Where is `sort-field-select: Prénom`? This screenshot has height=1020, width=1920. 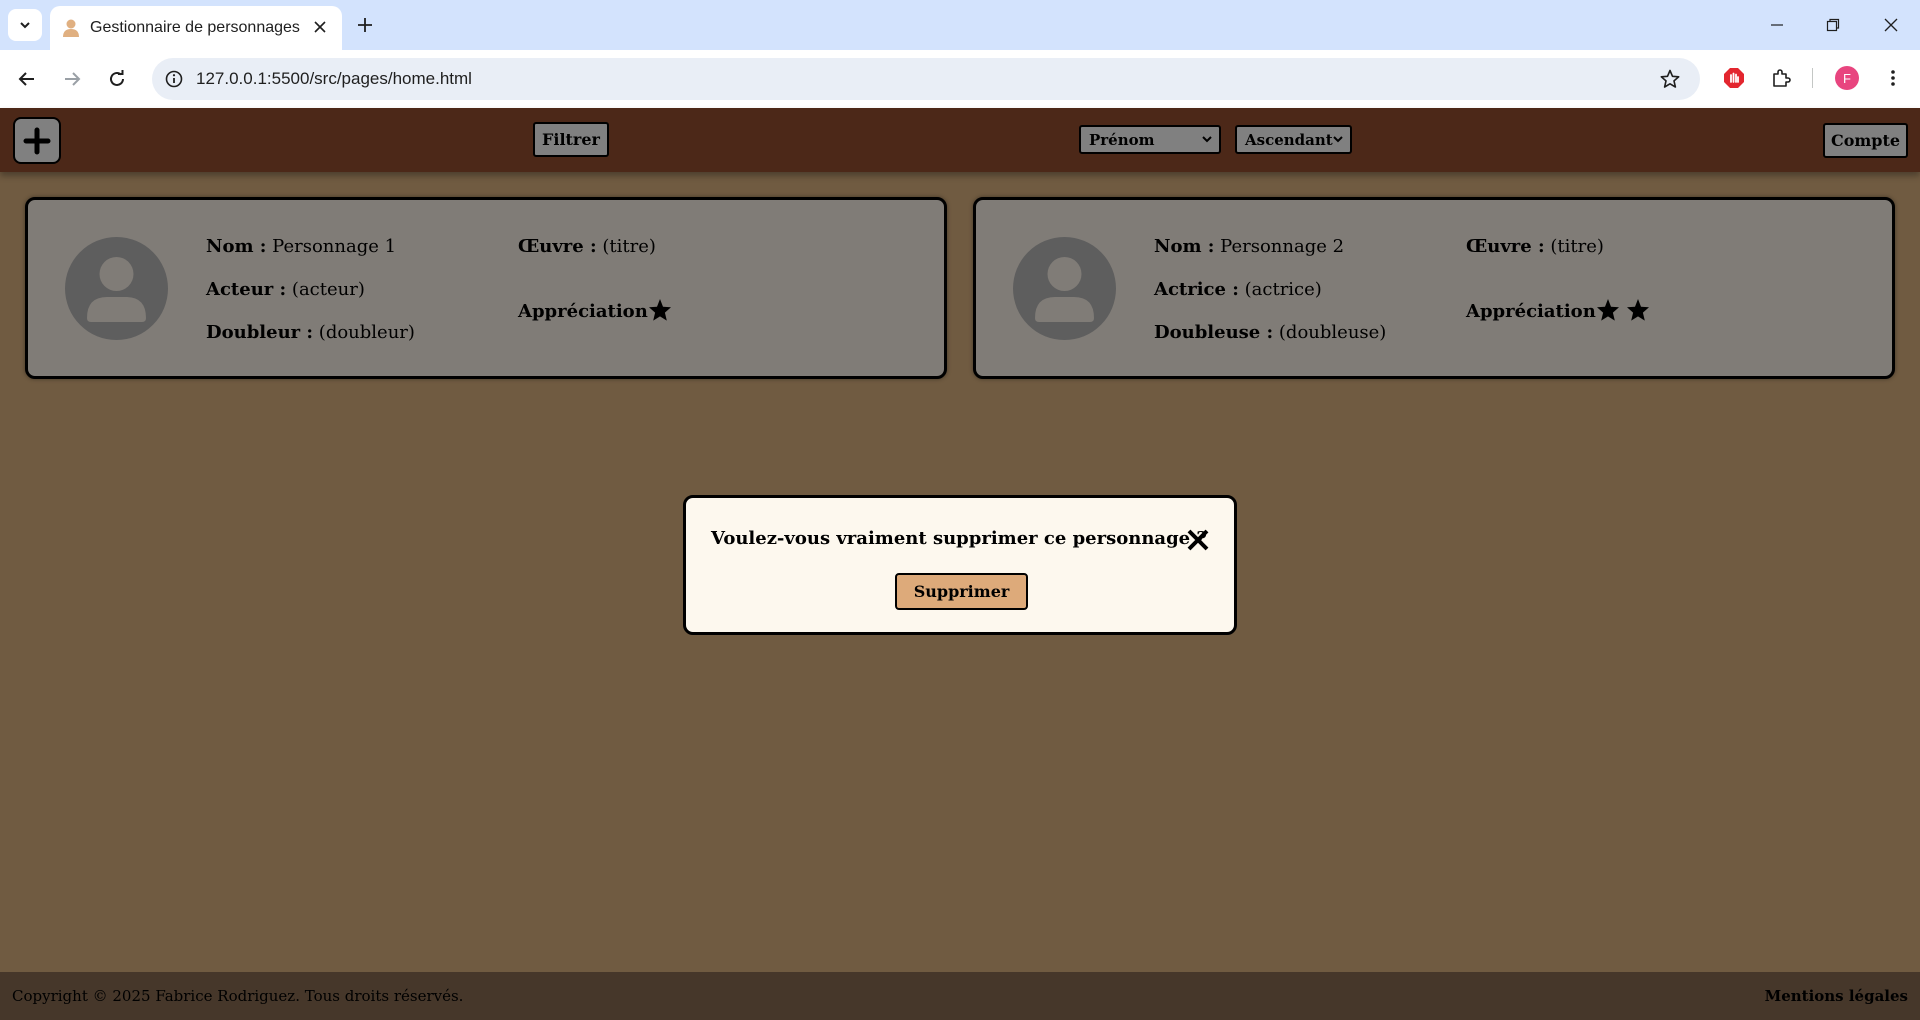 sort-field-select: Prénom is located at coordinates (1150, 139).